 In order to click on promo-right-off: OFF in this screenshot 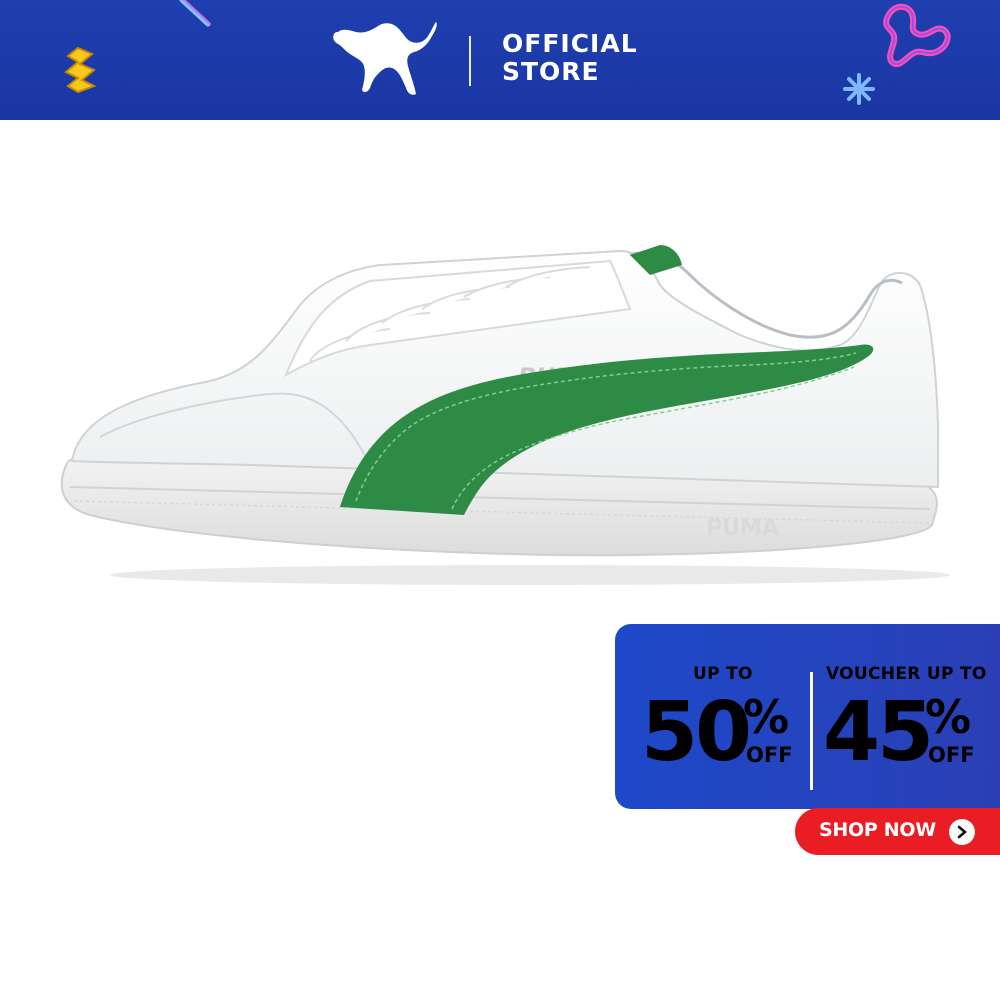, I will do `click(951, 755)`.